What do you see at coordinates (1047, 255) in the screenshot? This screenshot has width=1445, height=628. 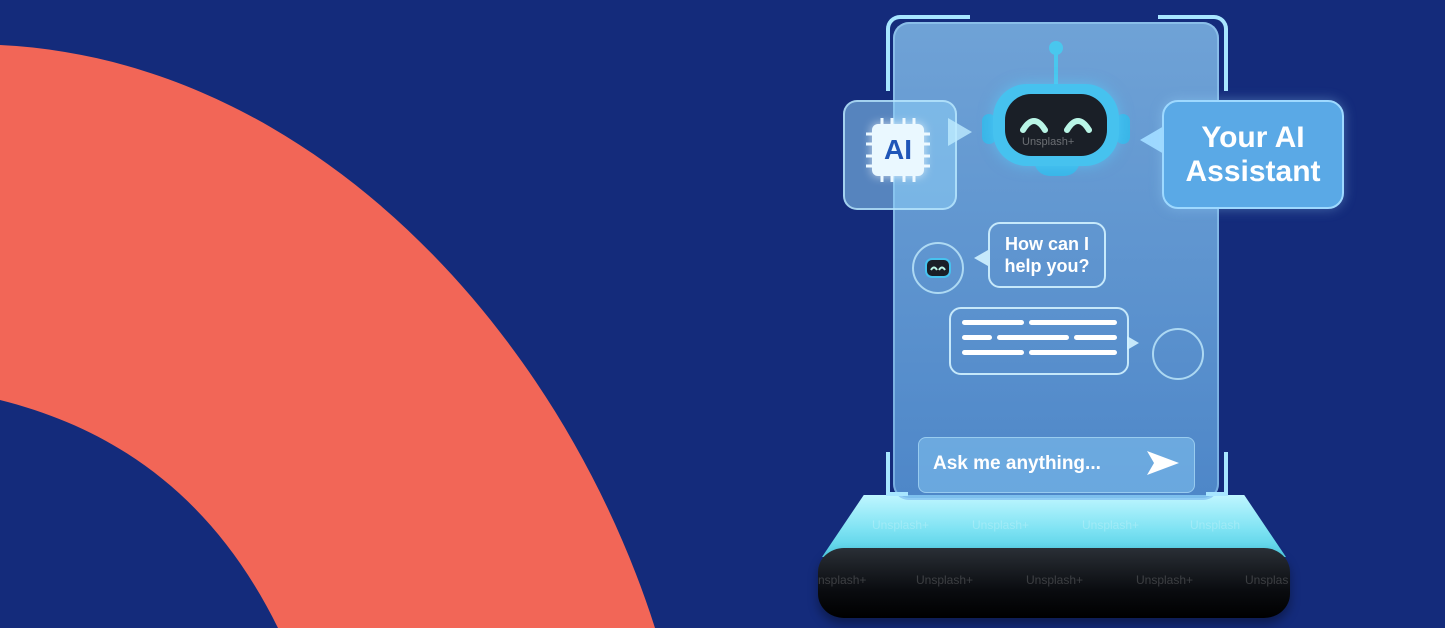 I see `bot-message-bubble: How can I help you?` at bounding box center [1047, 255].